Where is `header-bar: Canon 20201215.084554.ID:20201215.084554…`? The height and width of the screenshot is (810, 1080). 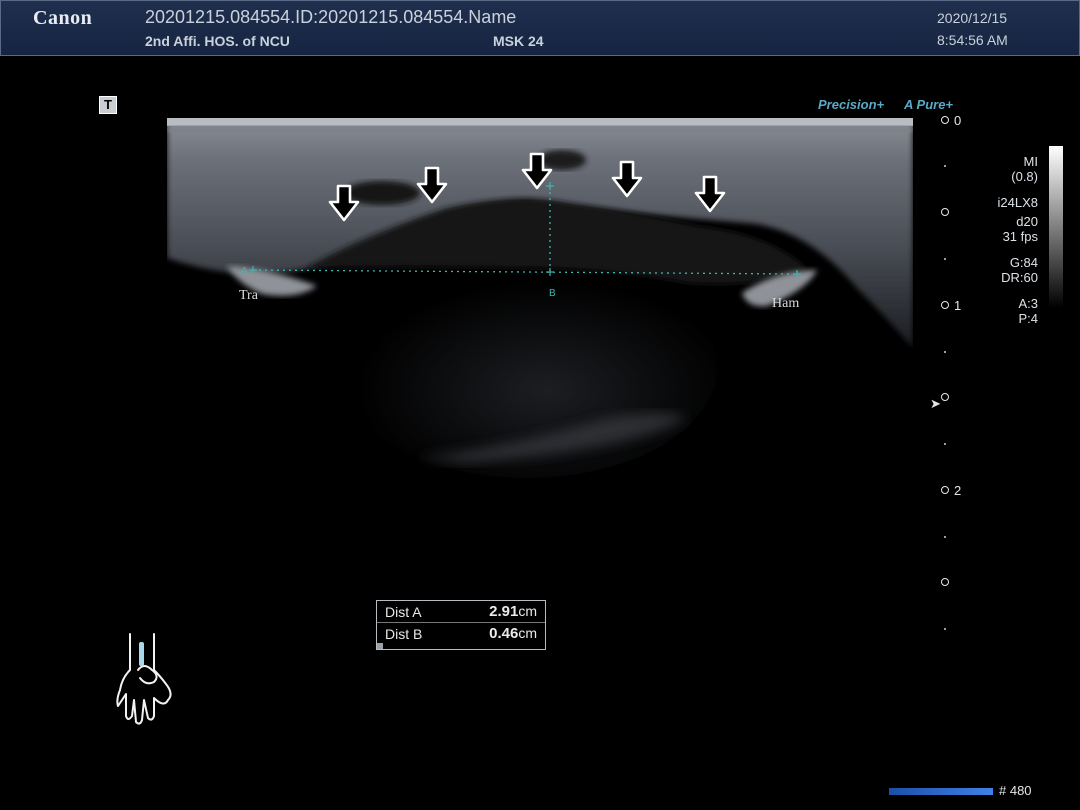
header-bar: Canon 20201215.084554.ID:20201215.084554… is located at coordinates (540, 28).